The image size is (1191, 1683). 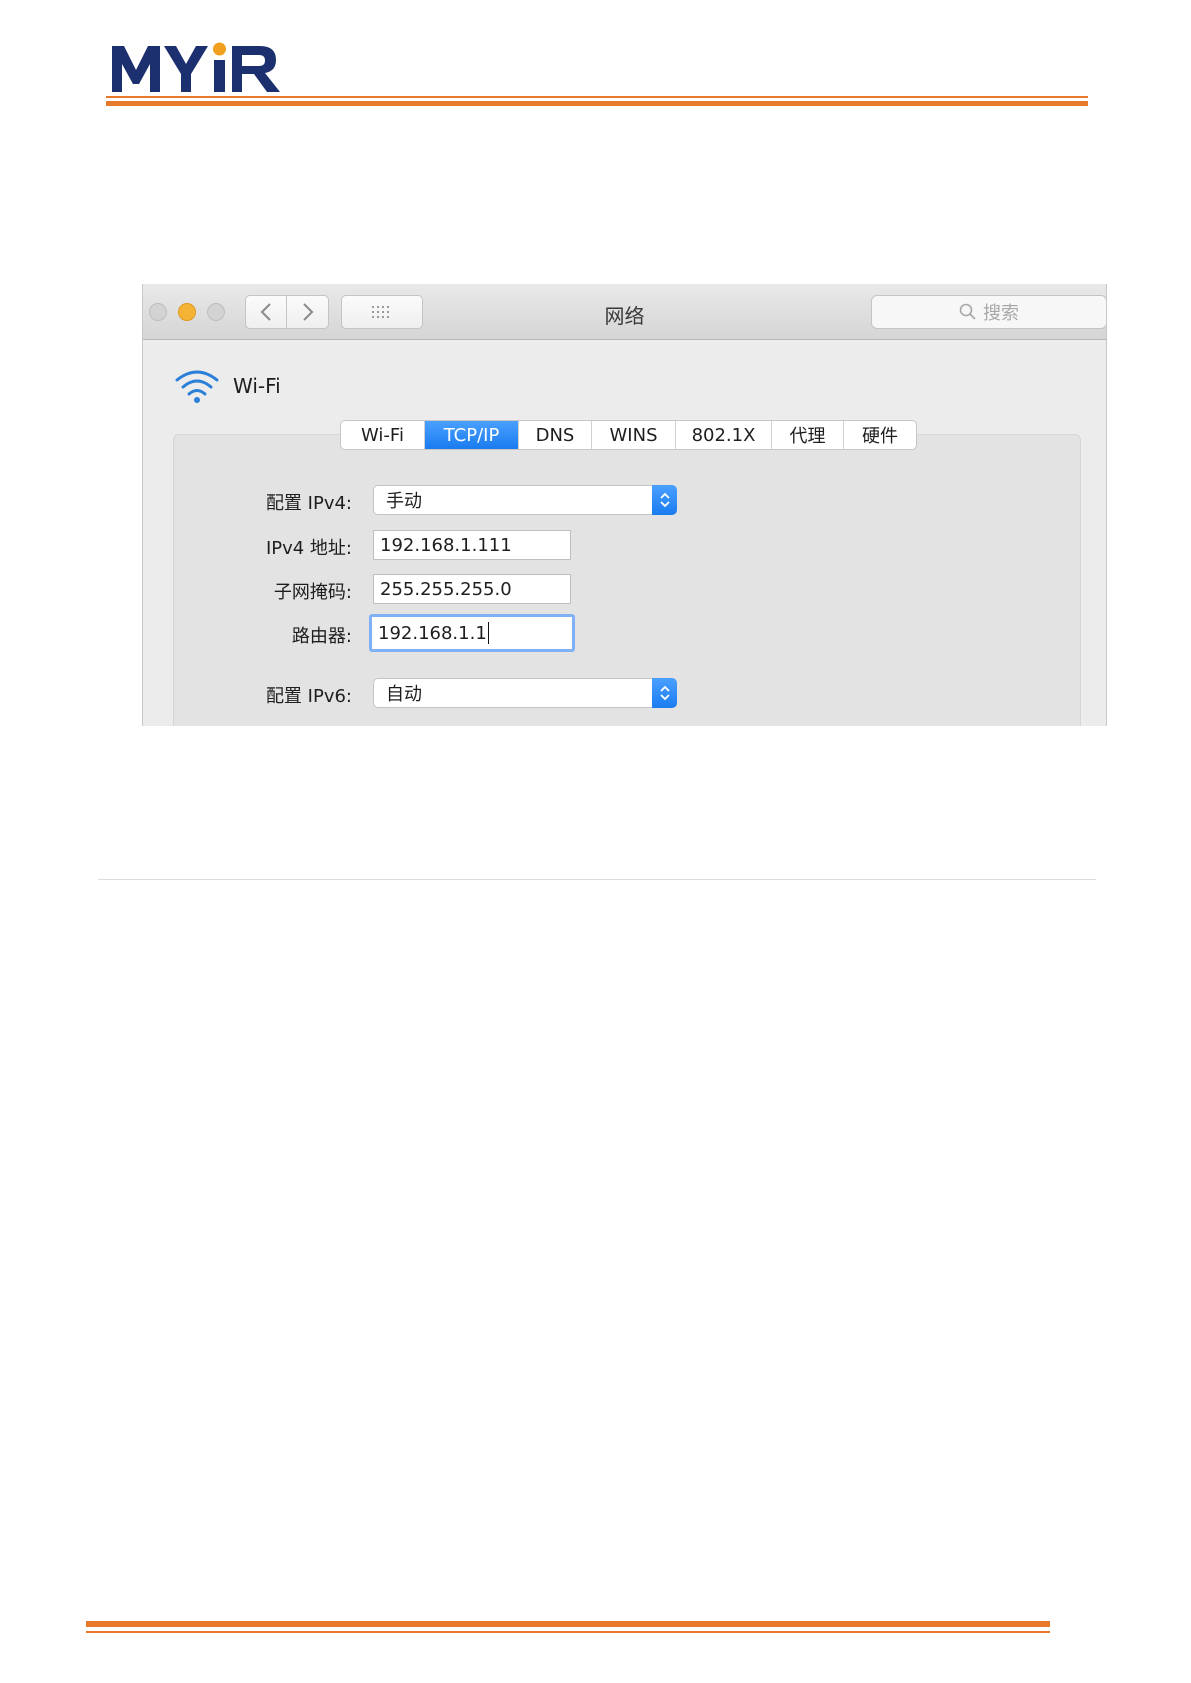 I want to click on magnifier-icon, so click(x=967, y=311).